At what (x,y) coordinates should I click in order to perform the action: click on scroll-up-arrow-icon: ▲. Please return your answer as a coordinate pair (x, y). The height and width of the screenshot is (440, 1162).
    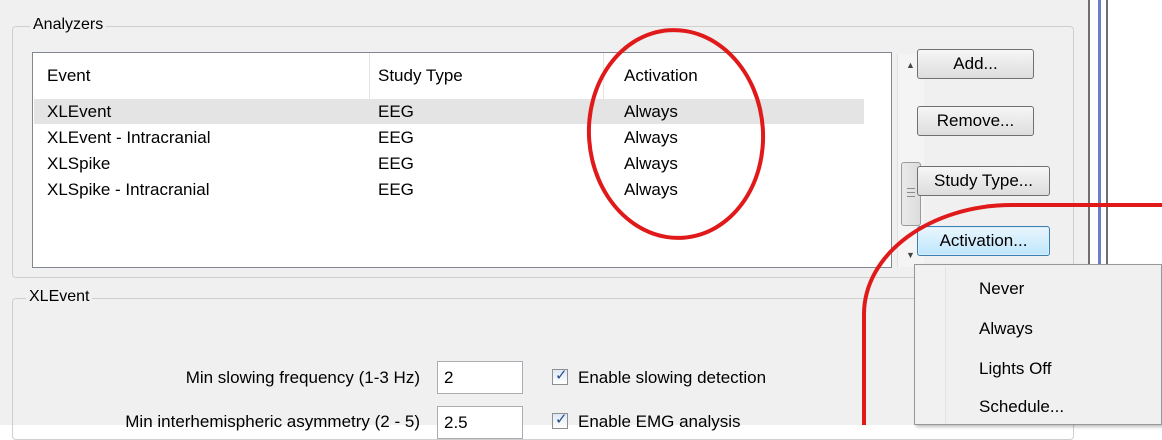
    Looking at the image, I should click on (910, 65).